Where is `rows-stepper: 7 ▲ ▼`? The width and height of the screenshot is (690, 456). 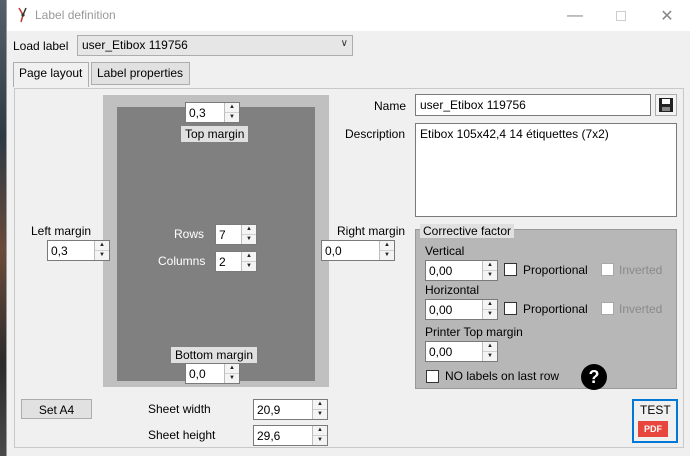 rows-stepper: 7 ▲ ▼ is located at coordinates (236, 234).